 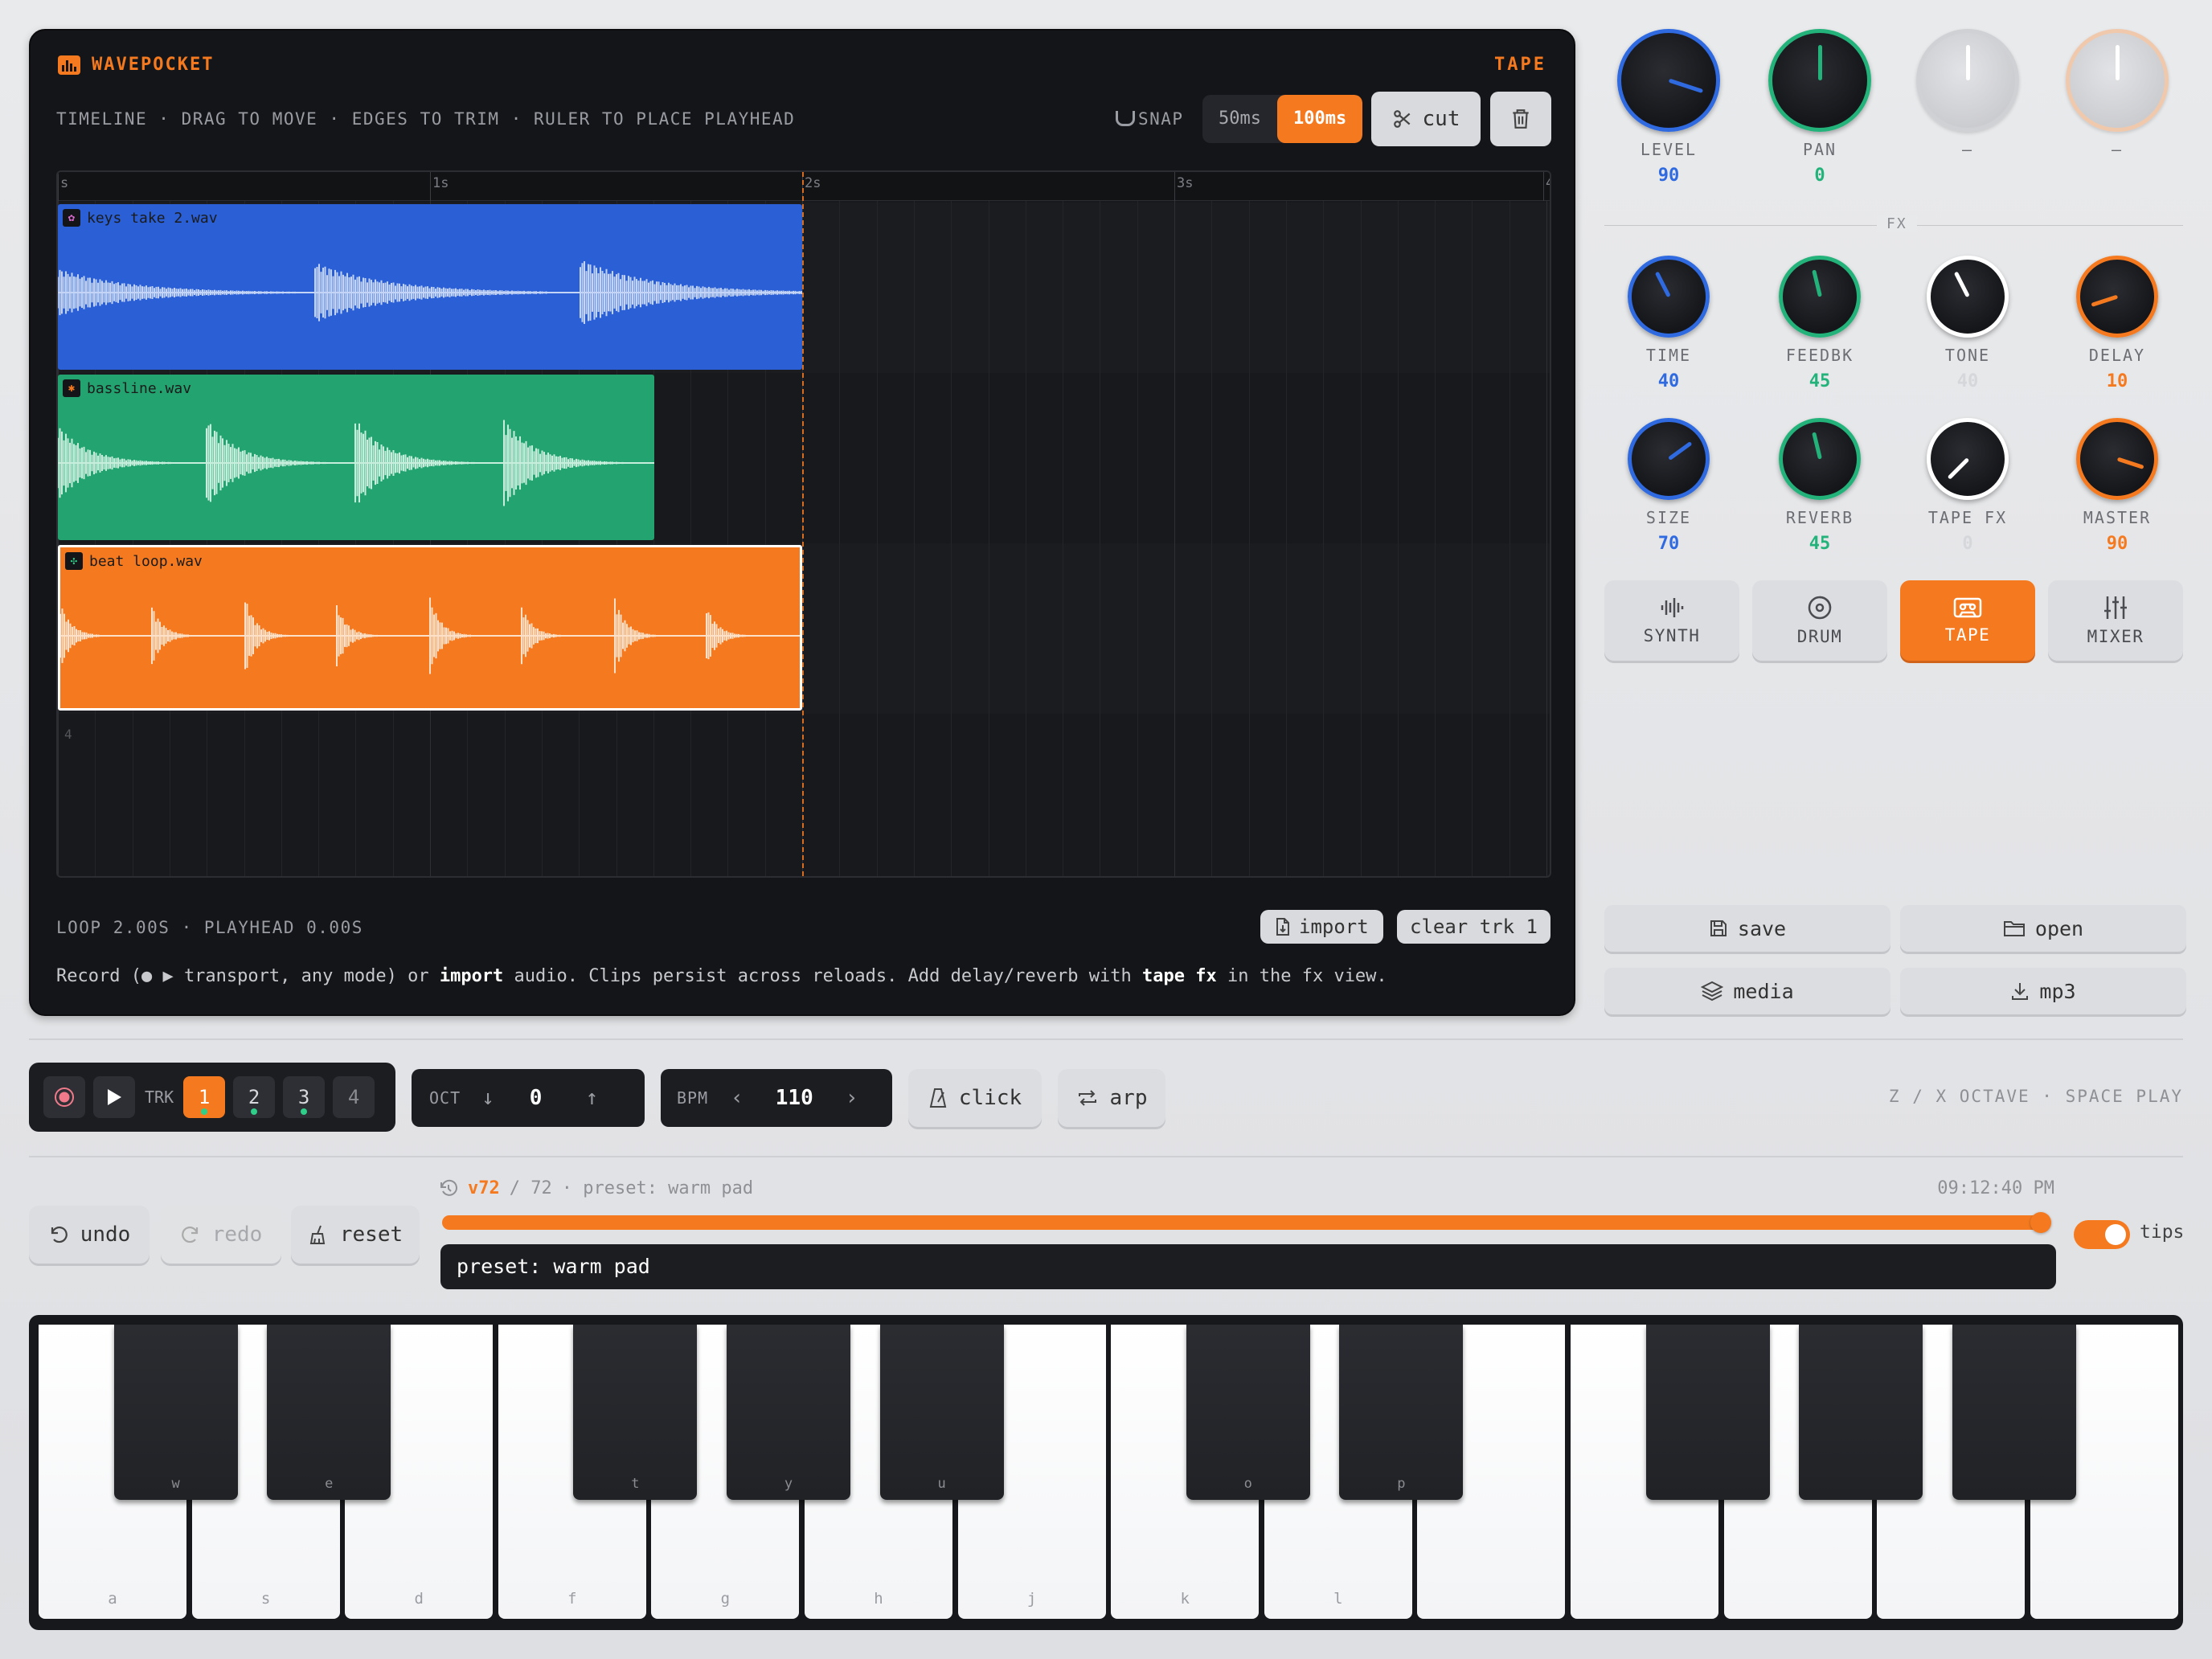 I want to click on play-button, so click(x=114, y=1097).